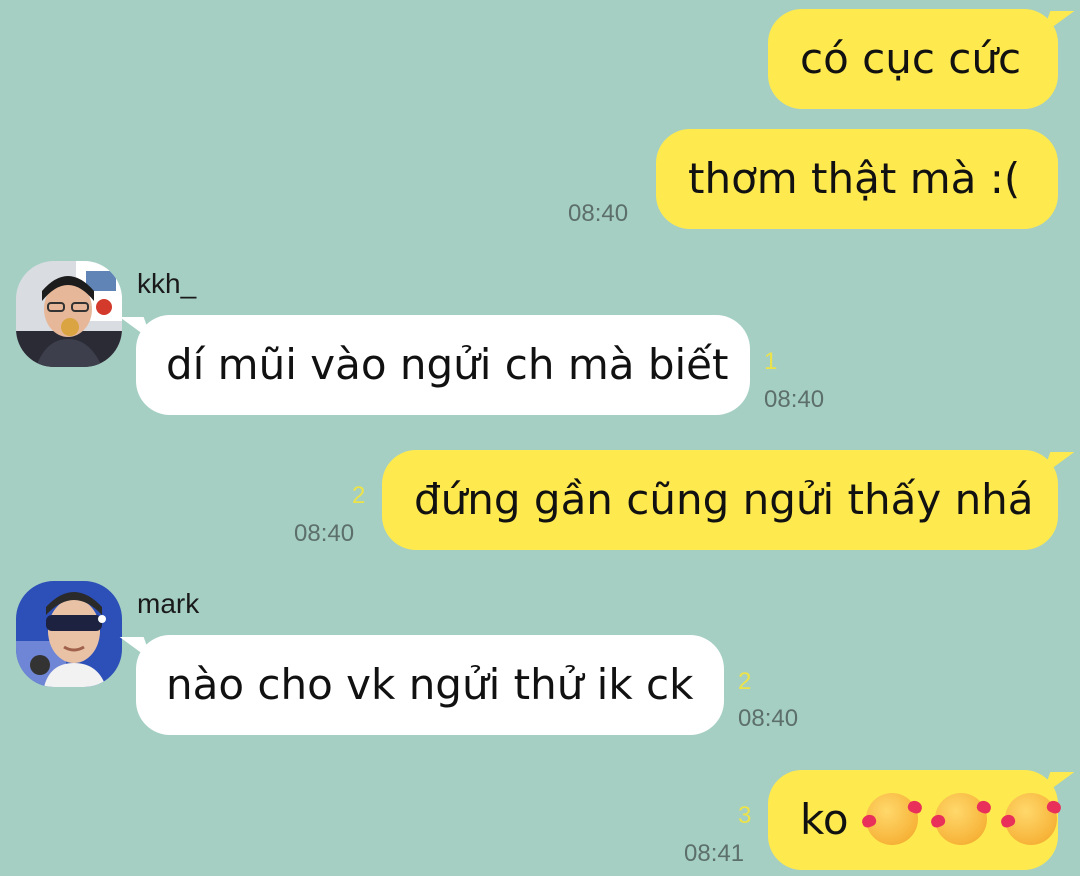  I want to click on sender-name: kkh_, so click(167, 283).